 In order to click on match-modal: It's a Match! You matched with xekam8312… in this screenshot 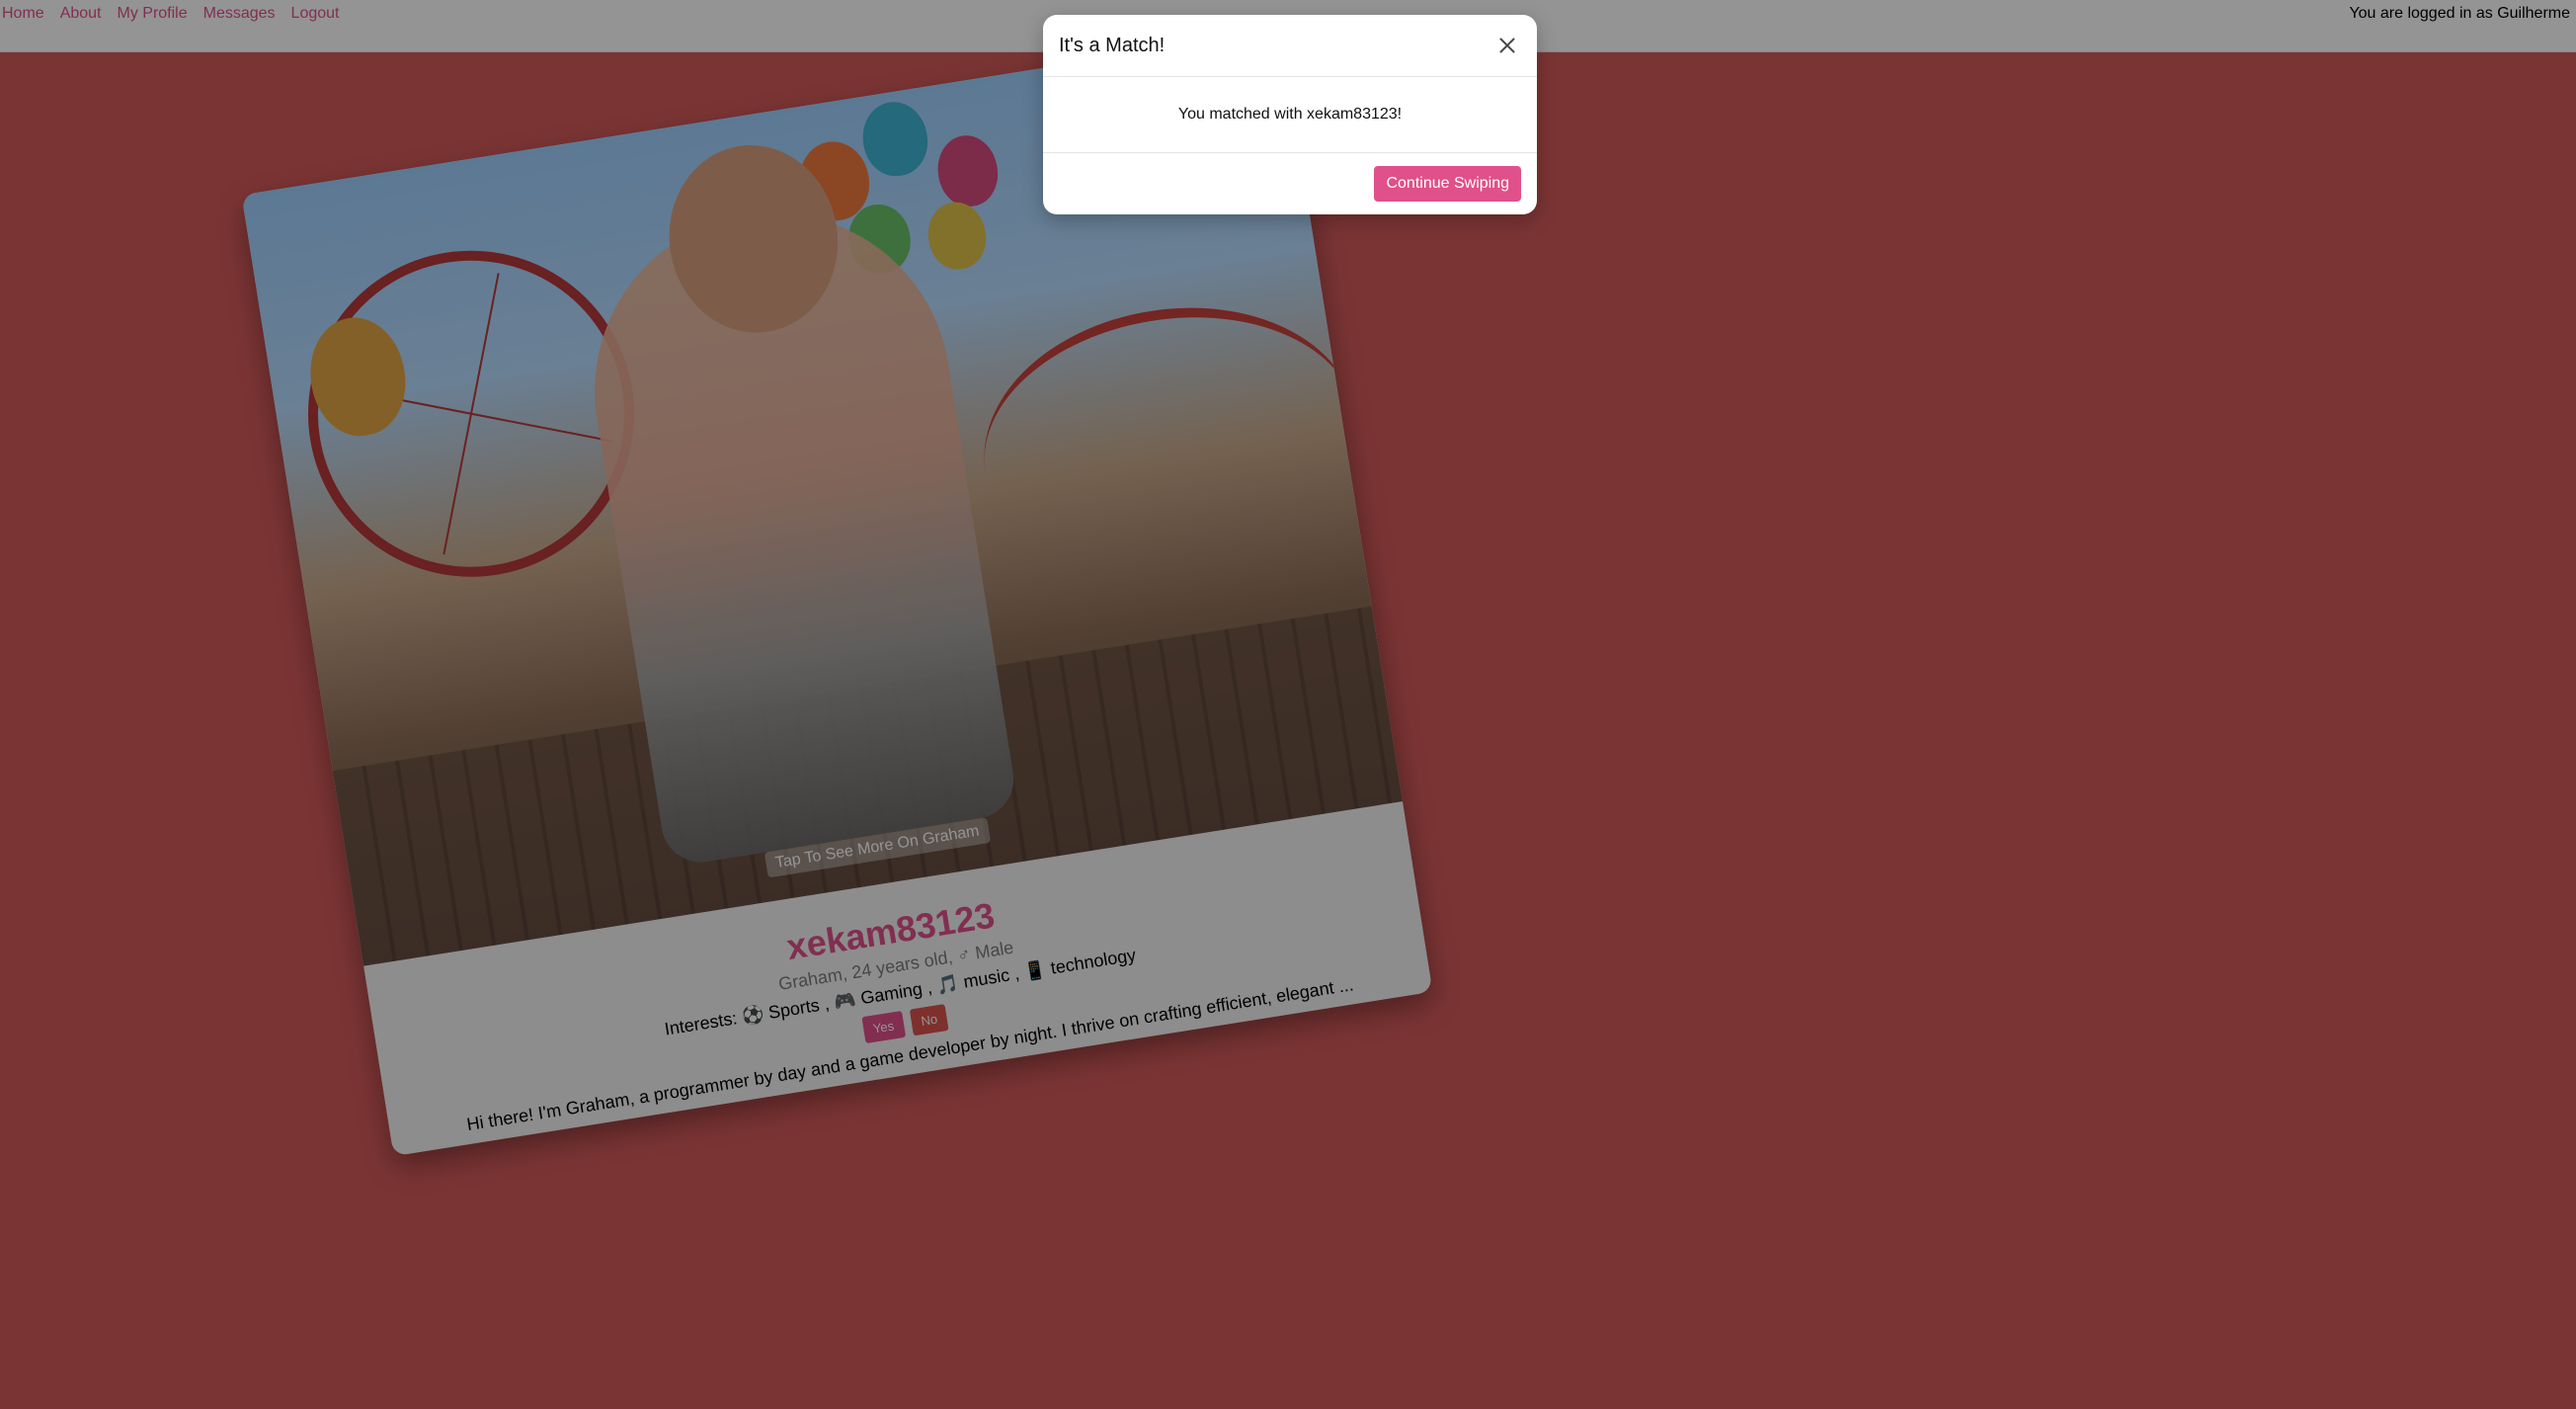, I will do `click(1290, 115)`.